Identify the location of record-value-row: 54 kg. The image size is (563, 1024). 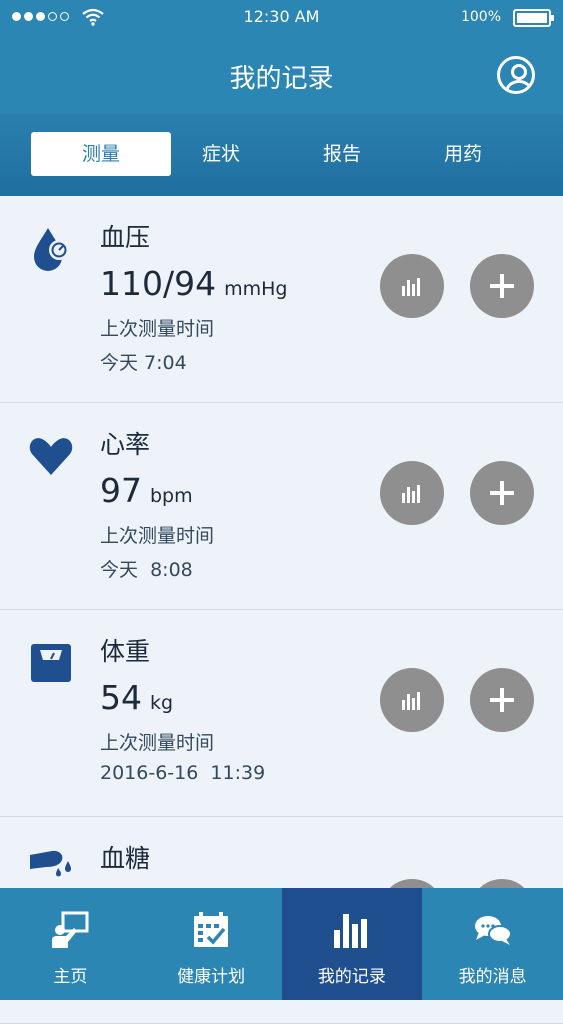
(136, 697).